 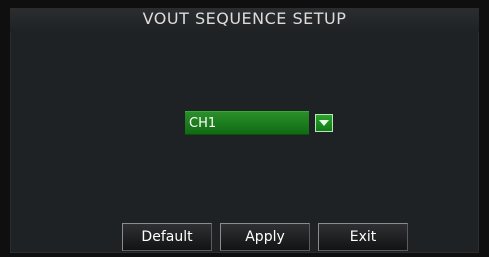 What do you see at coordinates (247, 123) in the screenshot?
I see `channel-value: CH1` at bounding box center [247, 123].